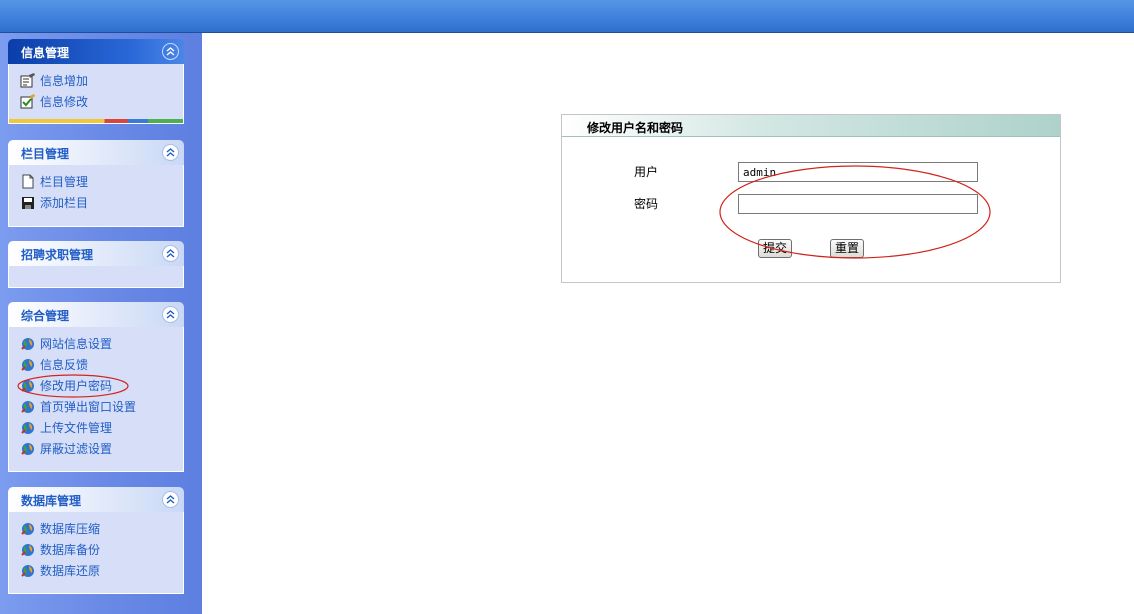 This screenshot has height=614, width=1134. I want to click on sidebar-item-info-edit: 信息修改, so click(101, 101).